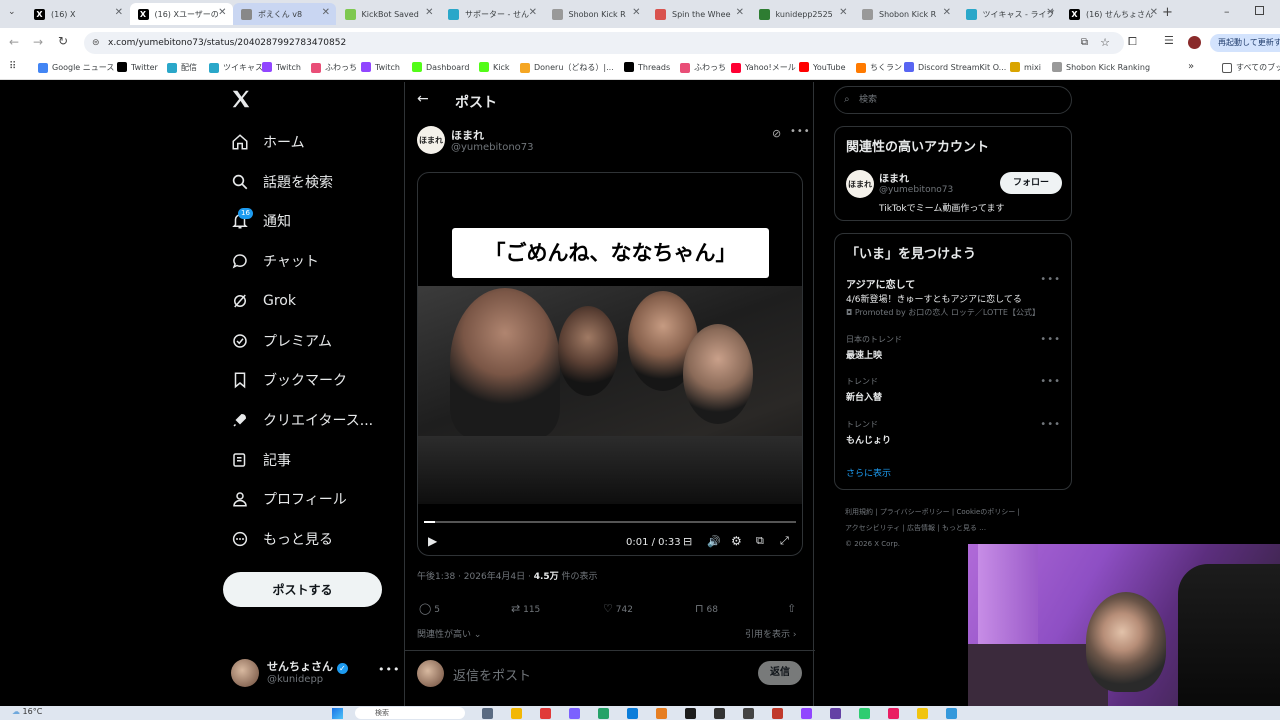 The width and height of the screenshot is (1280, 720). Describe the element at coordinates (38, 42) in the screenshot. I see `forward-icon: →` at that location.